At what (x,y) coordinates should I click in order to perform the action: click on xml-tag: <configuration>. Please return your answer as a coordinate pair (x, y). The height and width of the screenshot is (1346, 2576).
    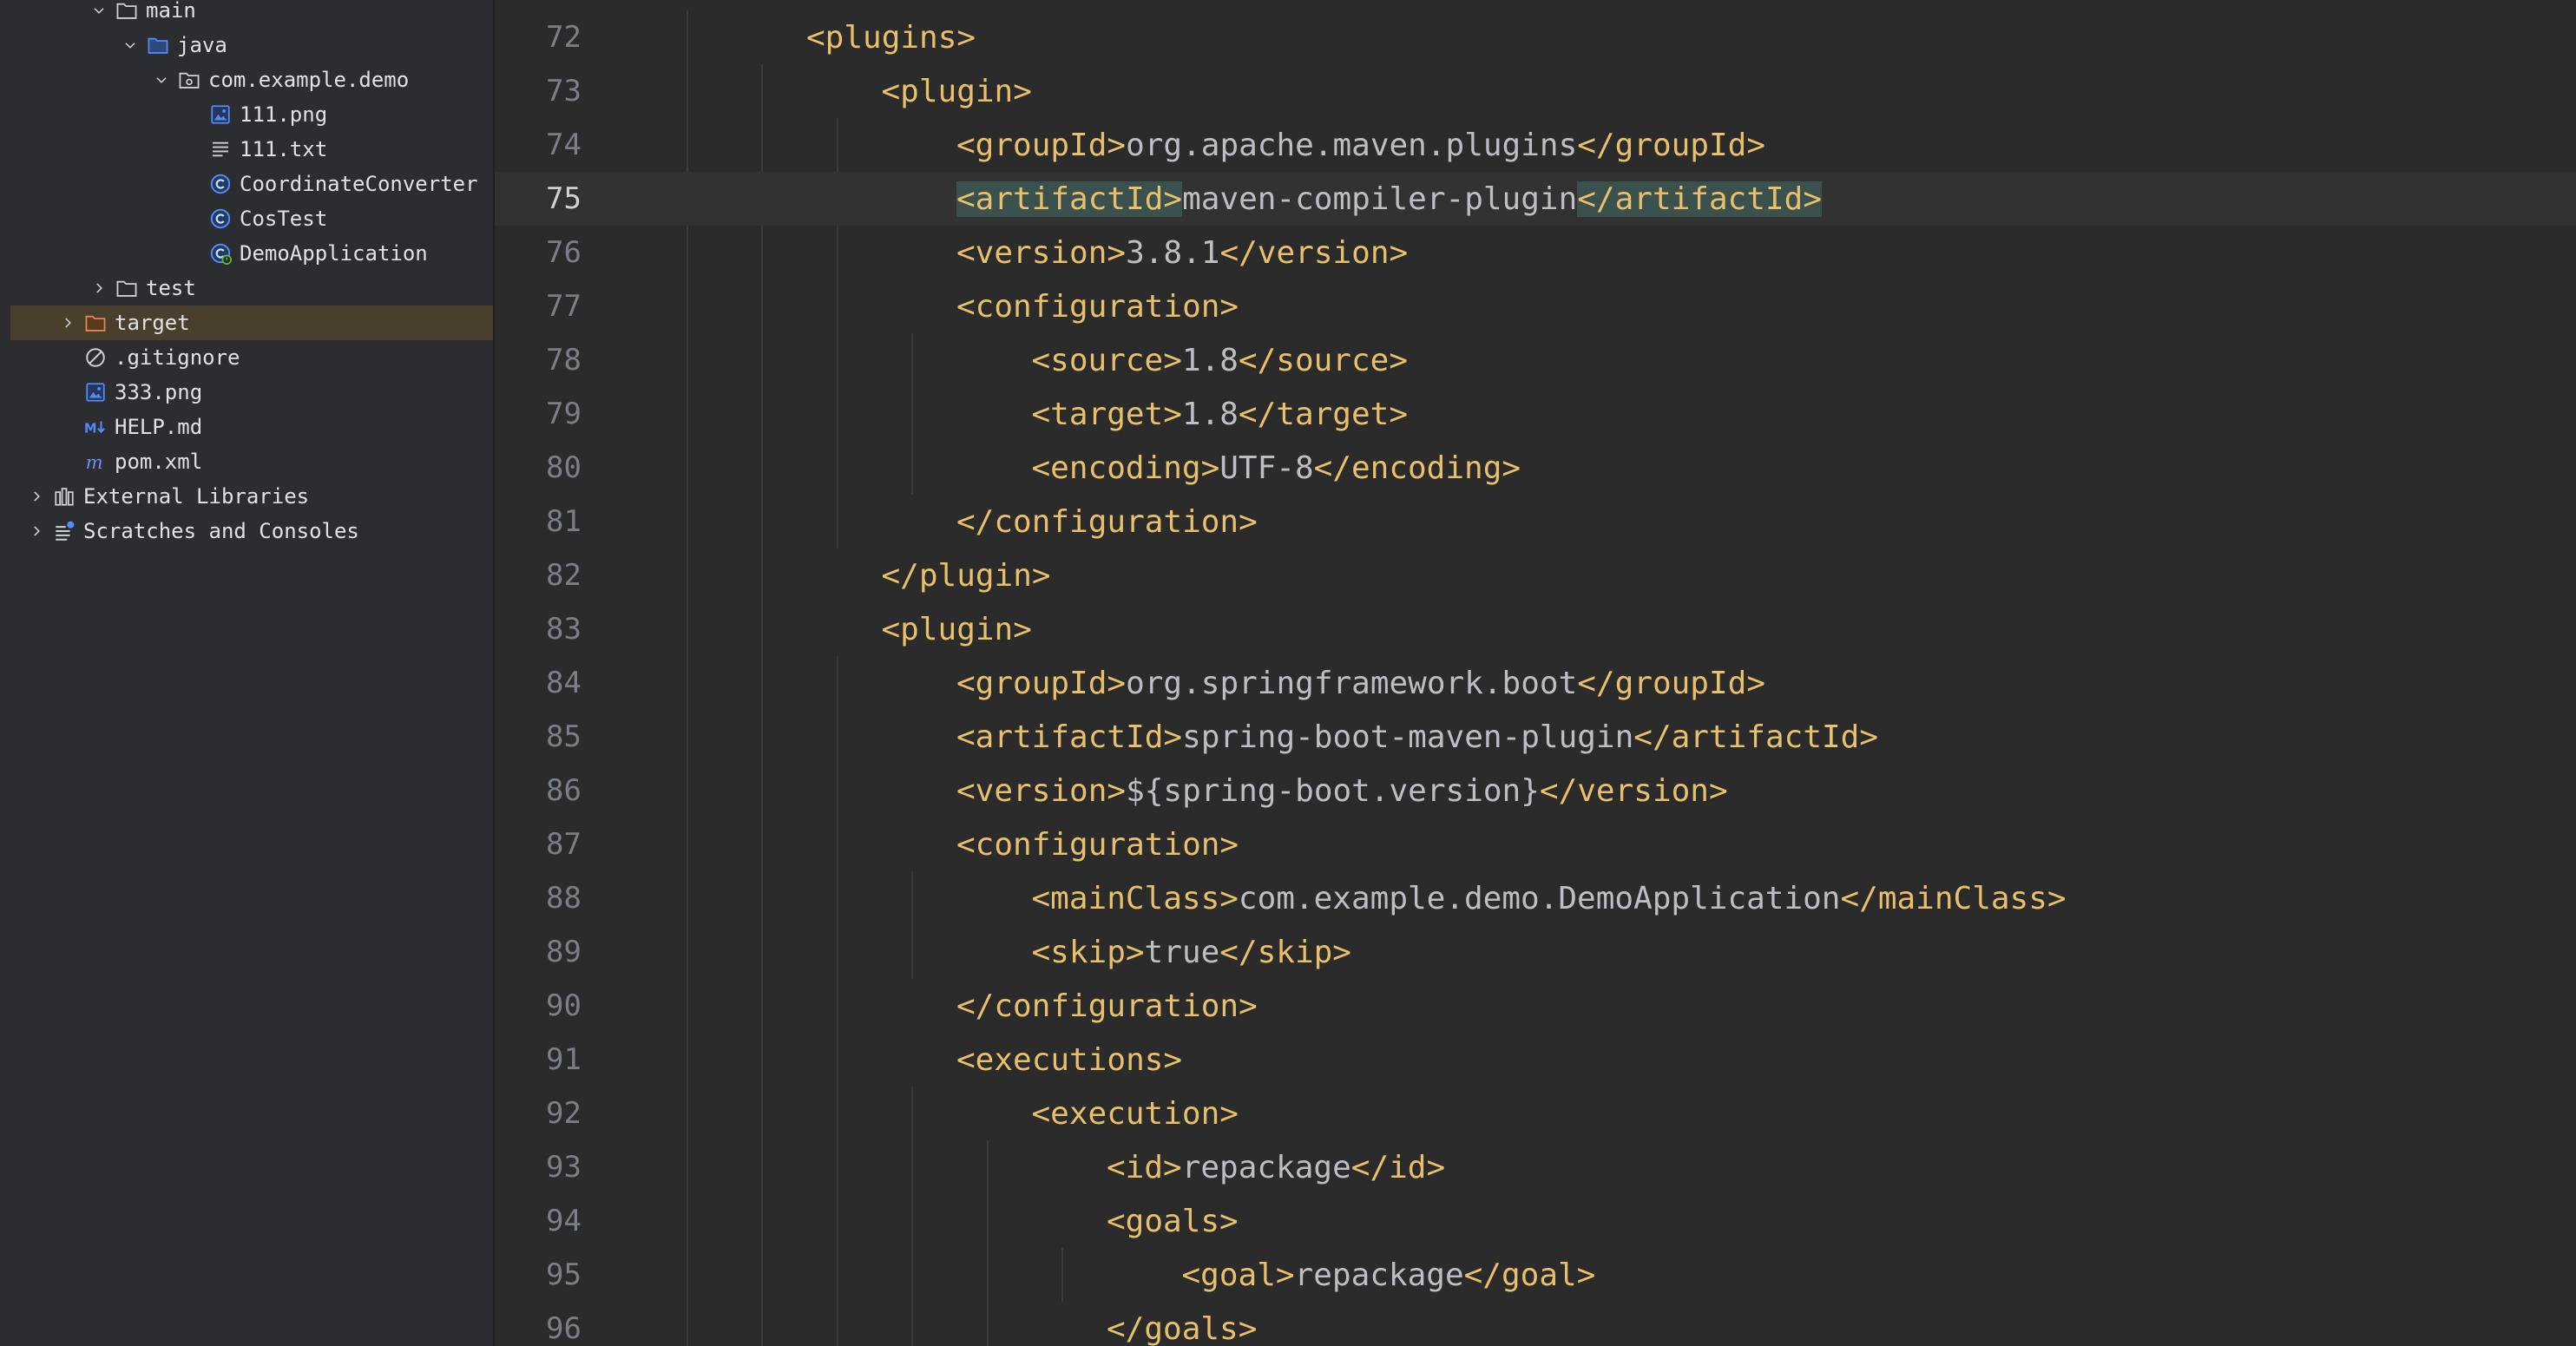
    Looking at the image, I should click on (1098, 306).